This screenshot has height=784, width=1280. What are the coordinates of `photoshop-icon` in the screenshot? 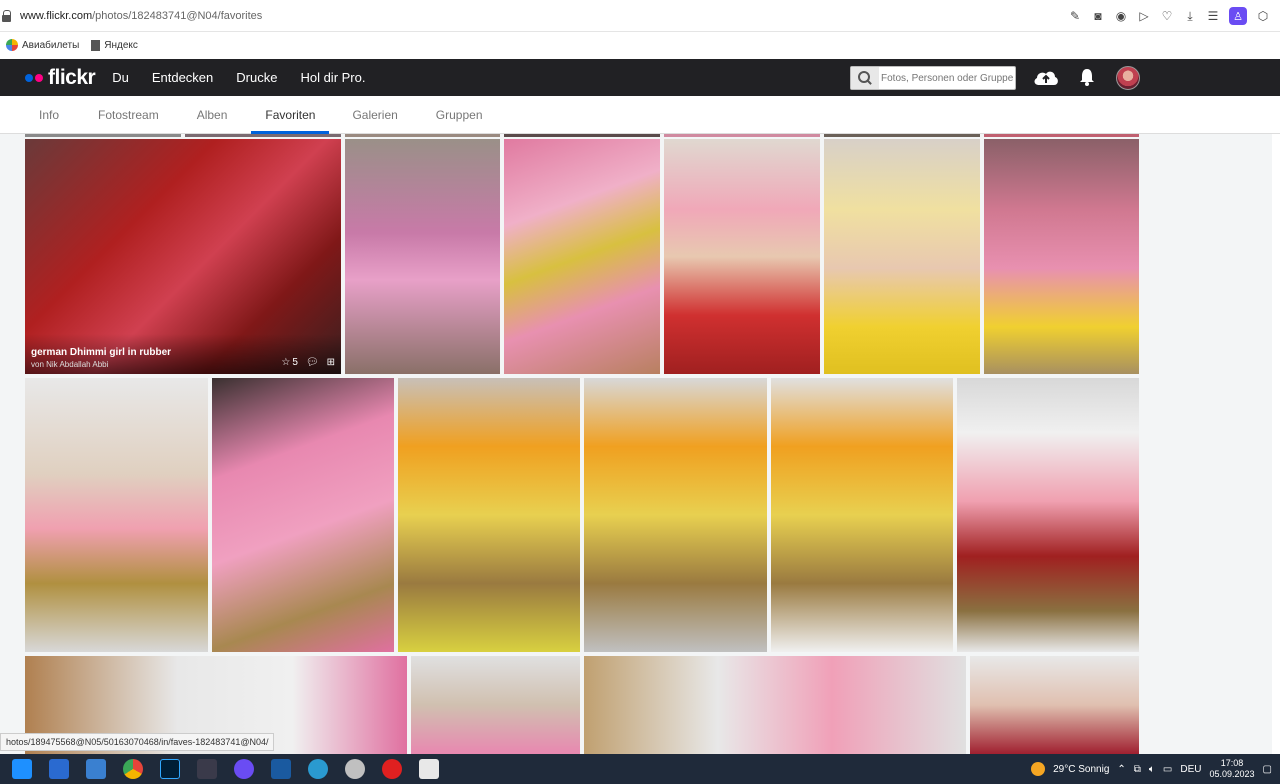 It's located at (170, 769).